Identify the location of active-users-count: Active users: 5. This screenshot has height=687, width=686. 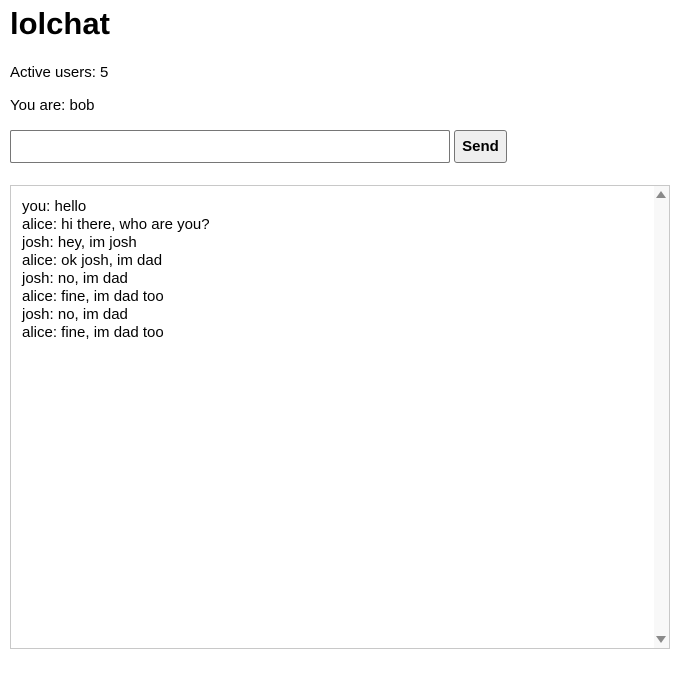
(59, 72).